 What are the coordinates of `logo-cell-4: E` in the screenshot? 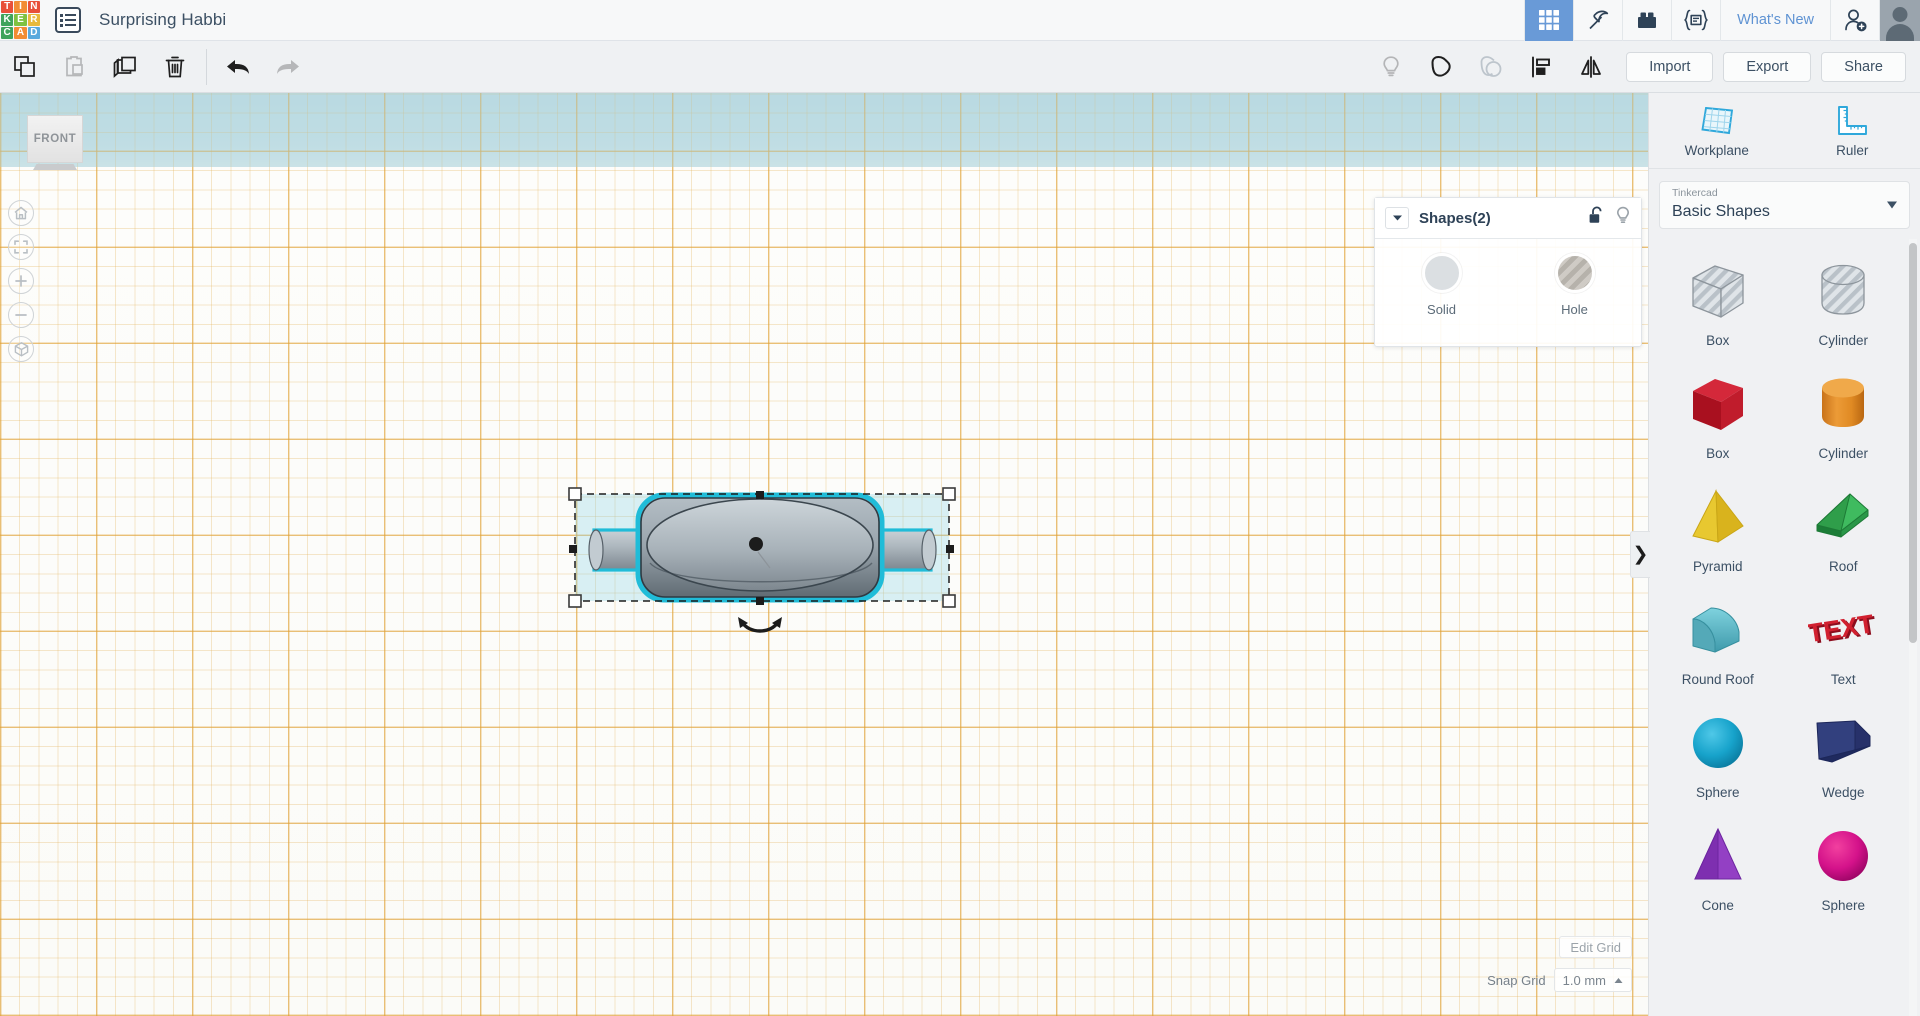 It's located at (20, 20).